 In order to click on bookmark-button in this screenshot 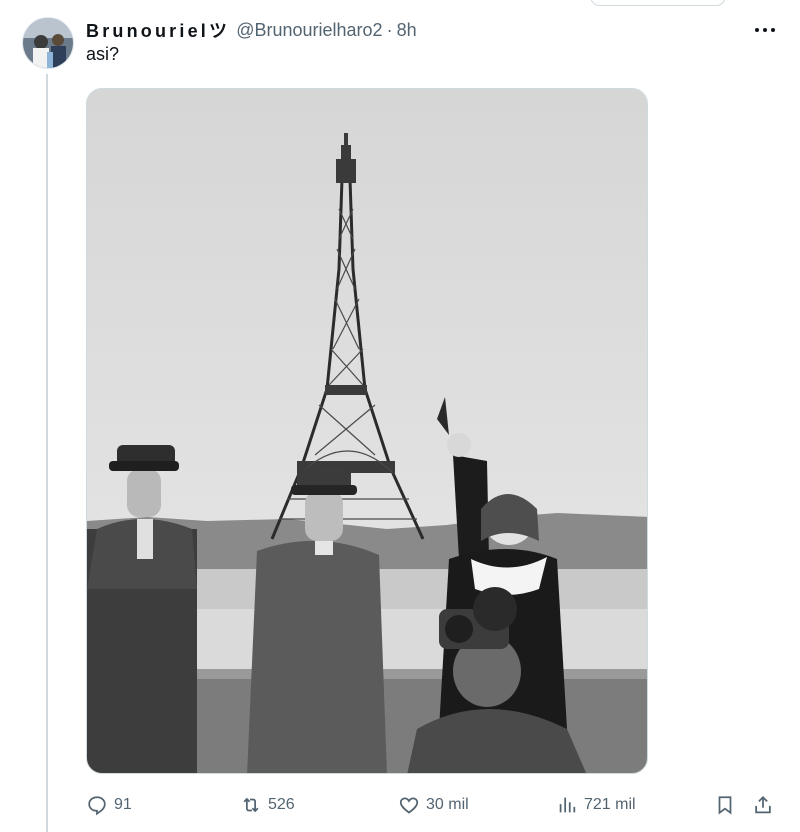, I will do `click(725, 805)`.